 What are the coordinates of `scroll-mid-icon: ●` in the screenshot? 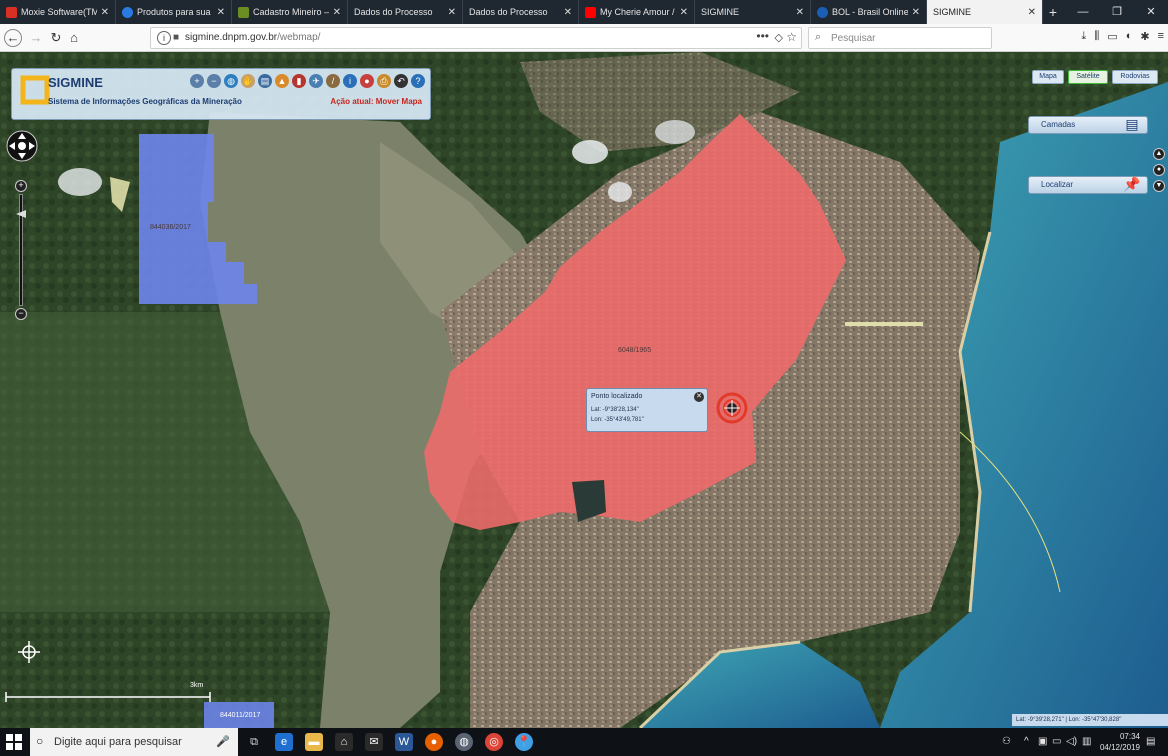 It's located at (1159, 170).